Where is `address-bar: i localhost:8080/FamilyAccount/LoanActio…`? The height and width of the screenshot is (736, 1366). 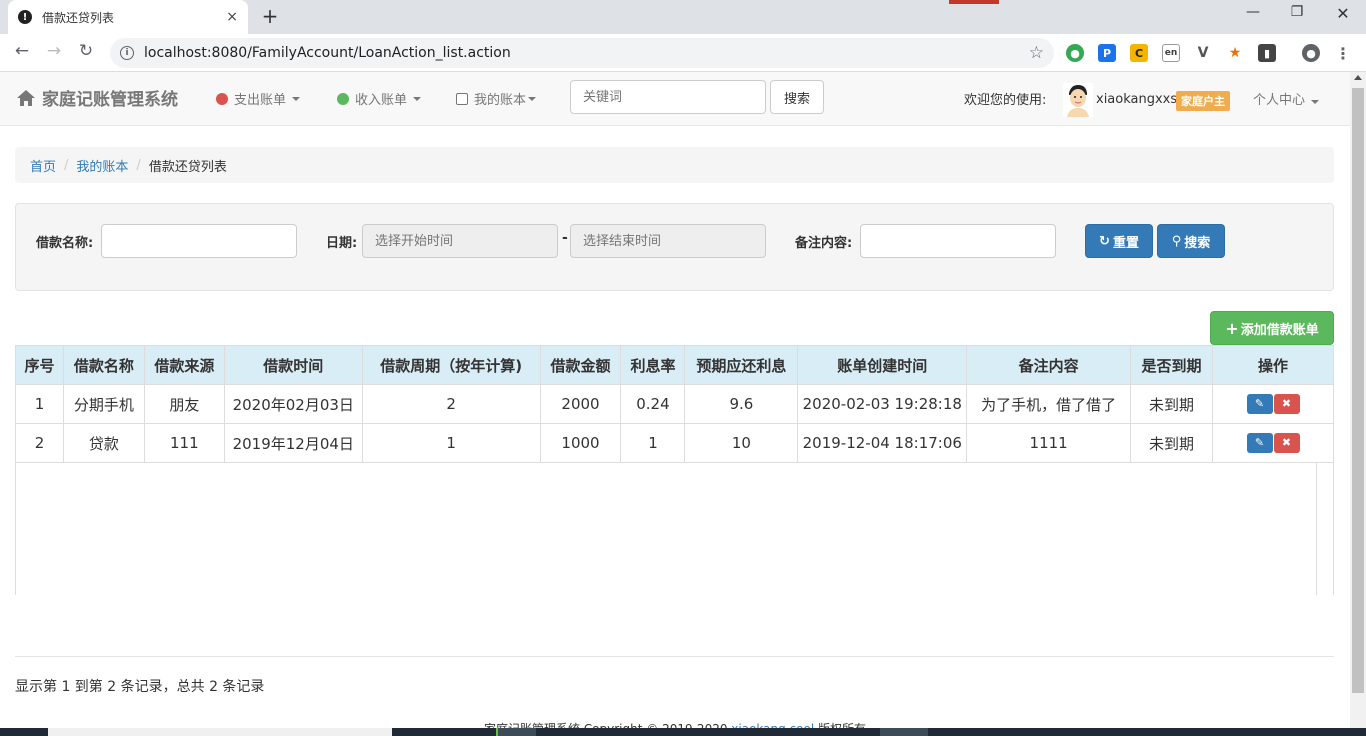 address-bar: i localhost:8080/FamilyAccount/LoanActio… is located at coordinates (582, 53).